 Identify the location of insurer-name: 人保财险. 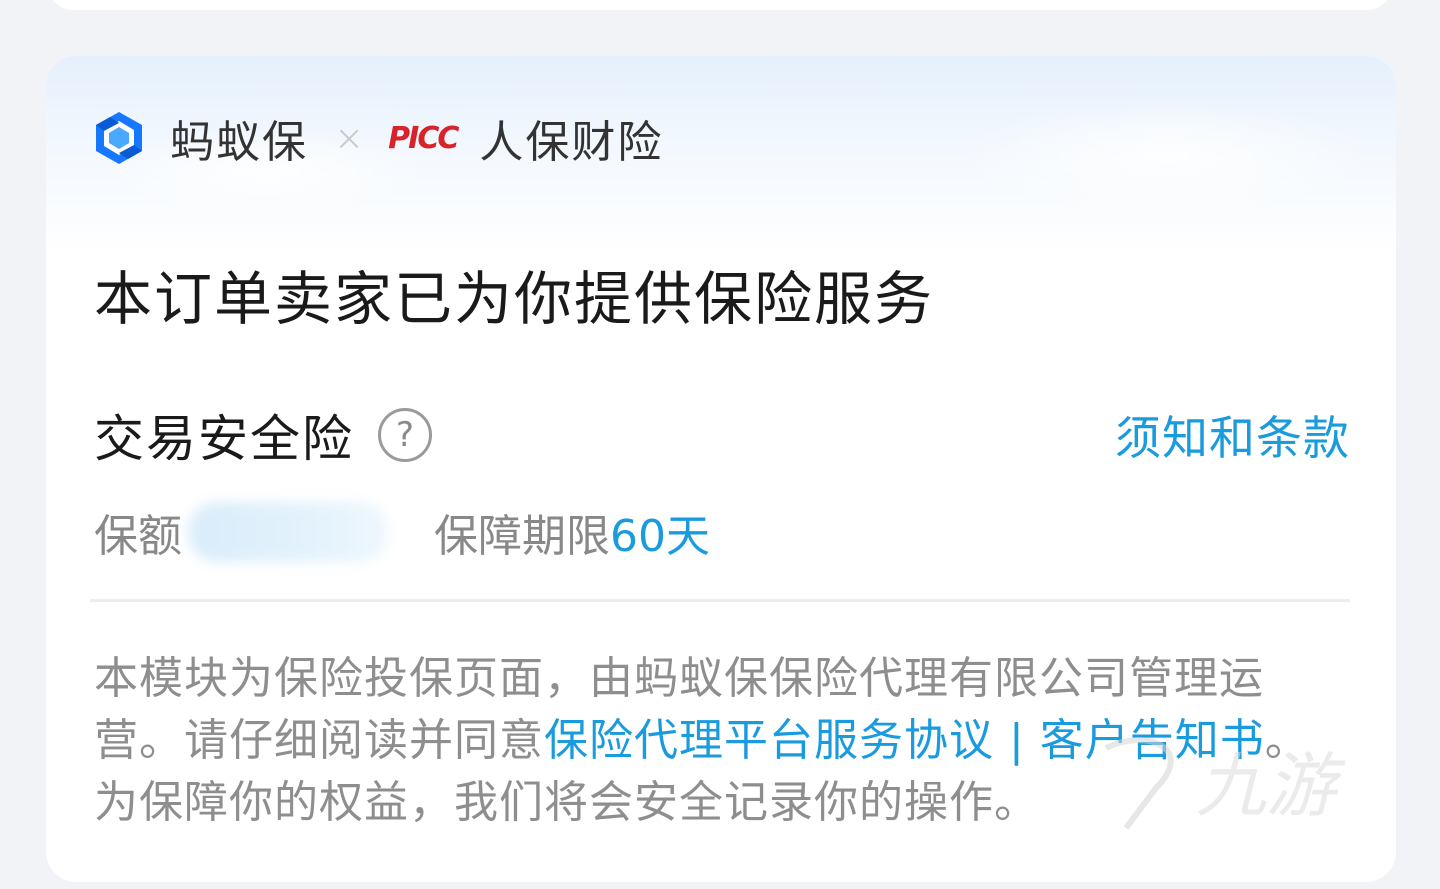
(571, 142).